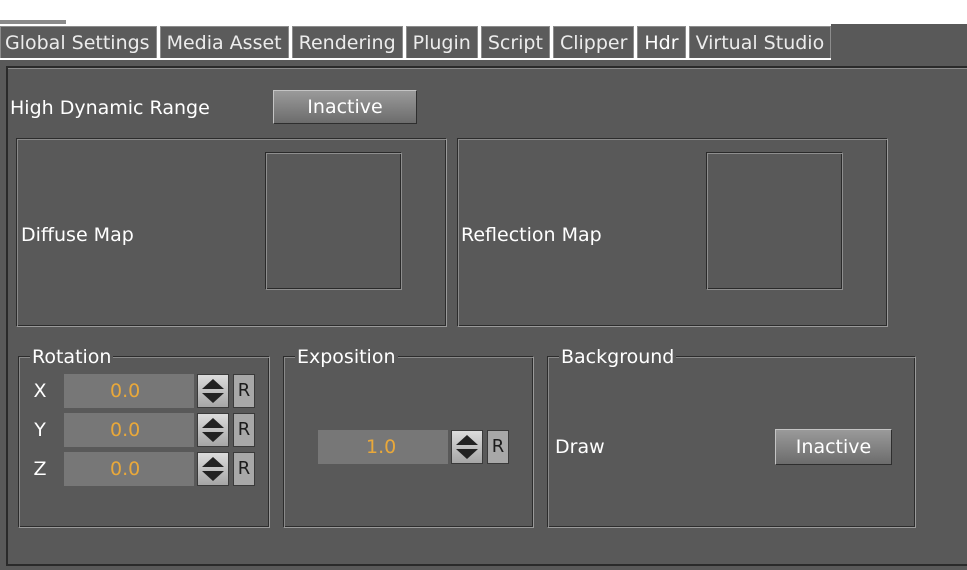  Describe the element at coordinates (77, 235) in the screenshot. I see `diffuse-map-label: Diffuse Map` at that location.